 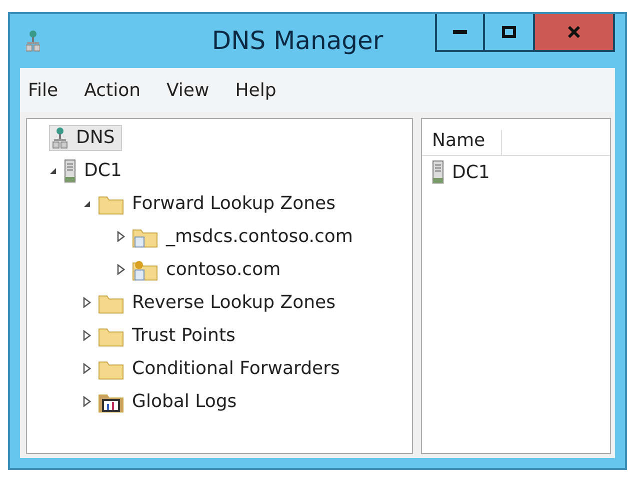 I want to click on tree-item: DC1, so click(x=95, y=170).